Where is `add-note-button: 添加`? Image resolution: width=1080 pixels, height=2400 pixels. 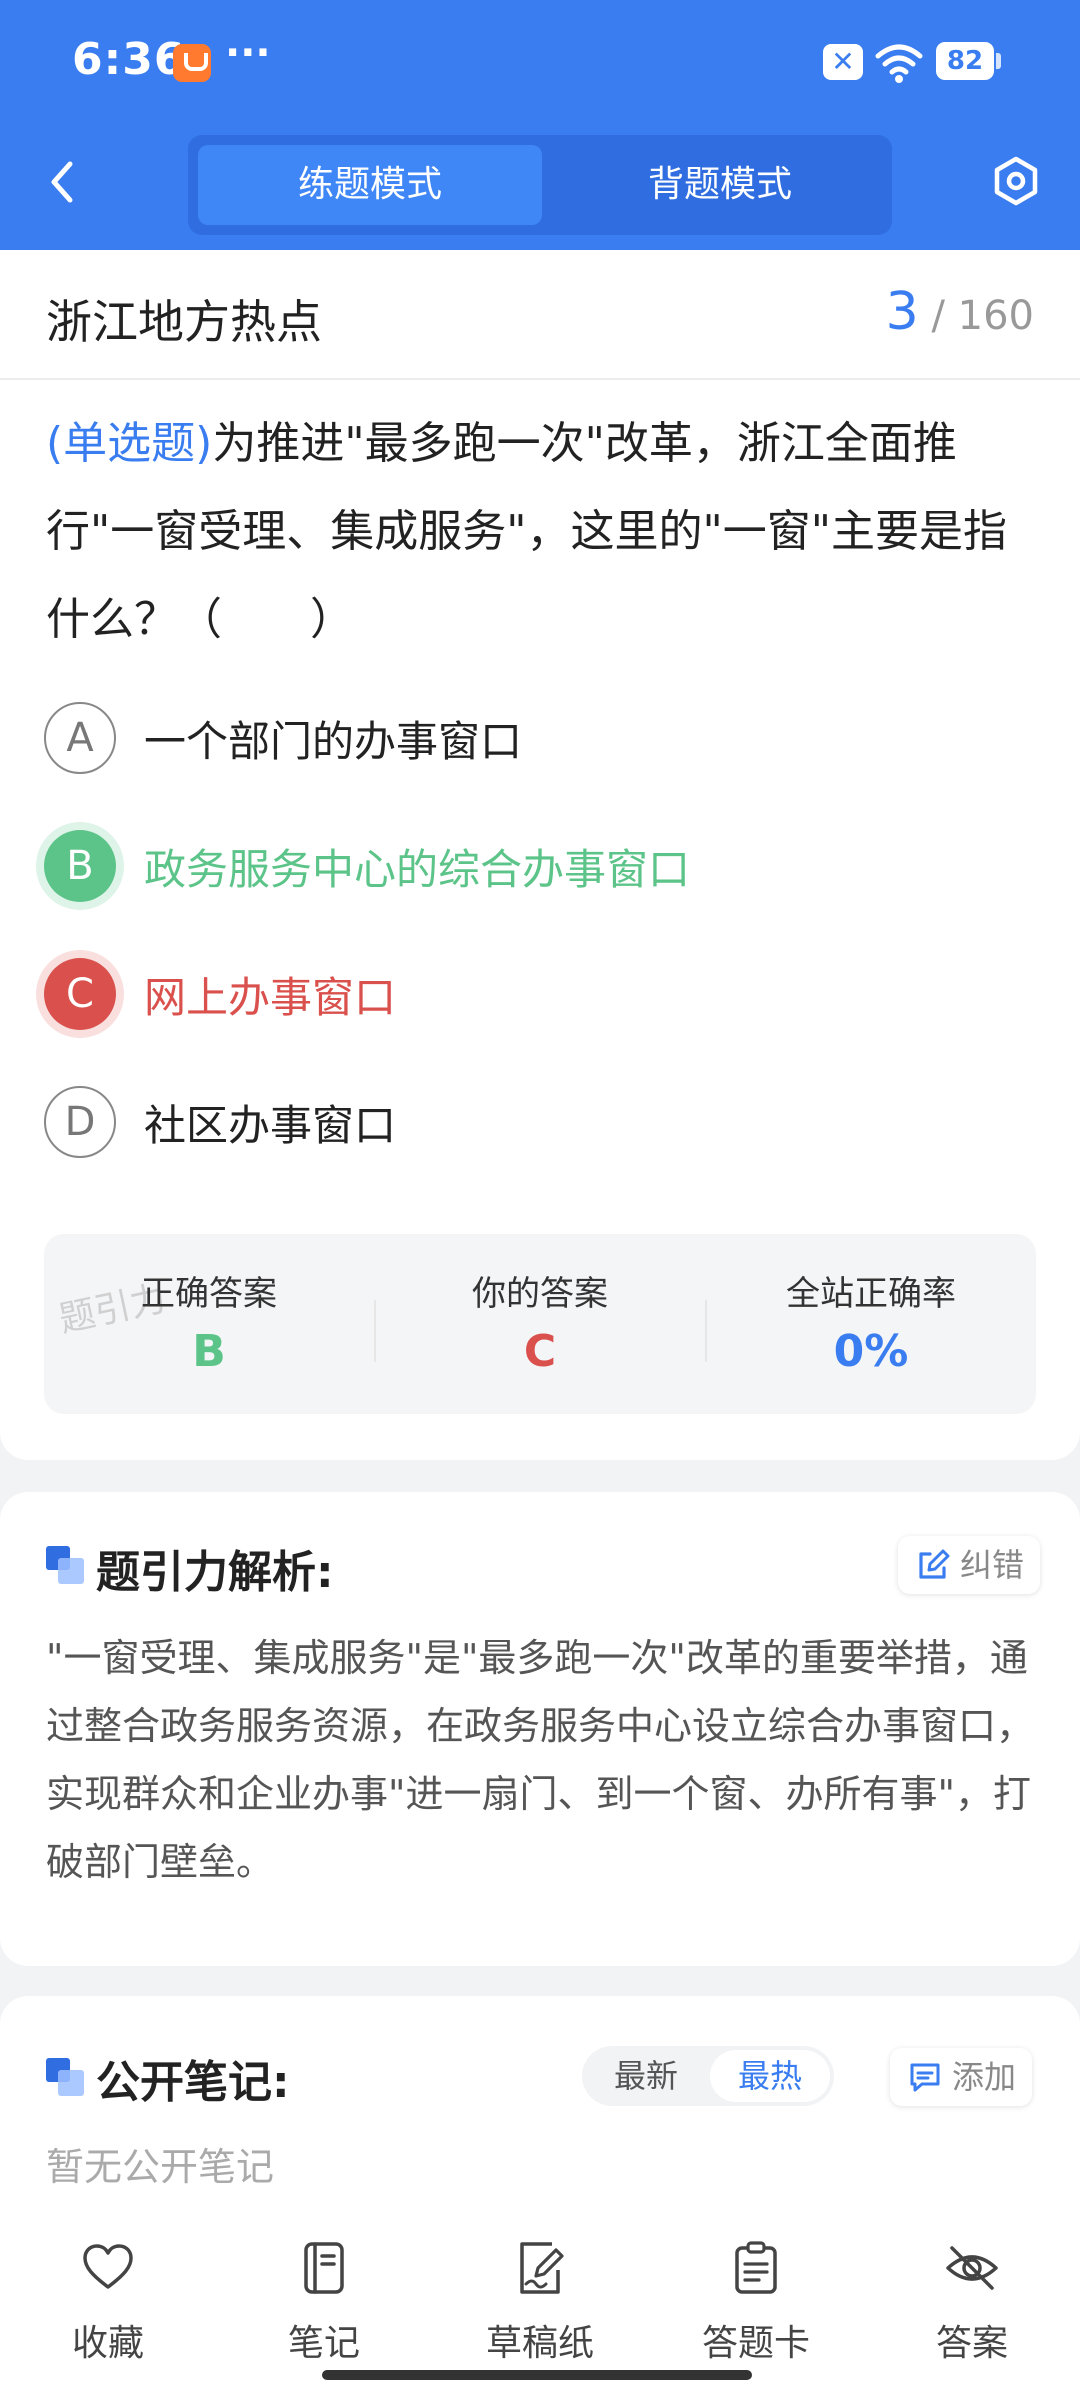
add-note-button: 添加 is located at coordinates (961, 2077).